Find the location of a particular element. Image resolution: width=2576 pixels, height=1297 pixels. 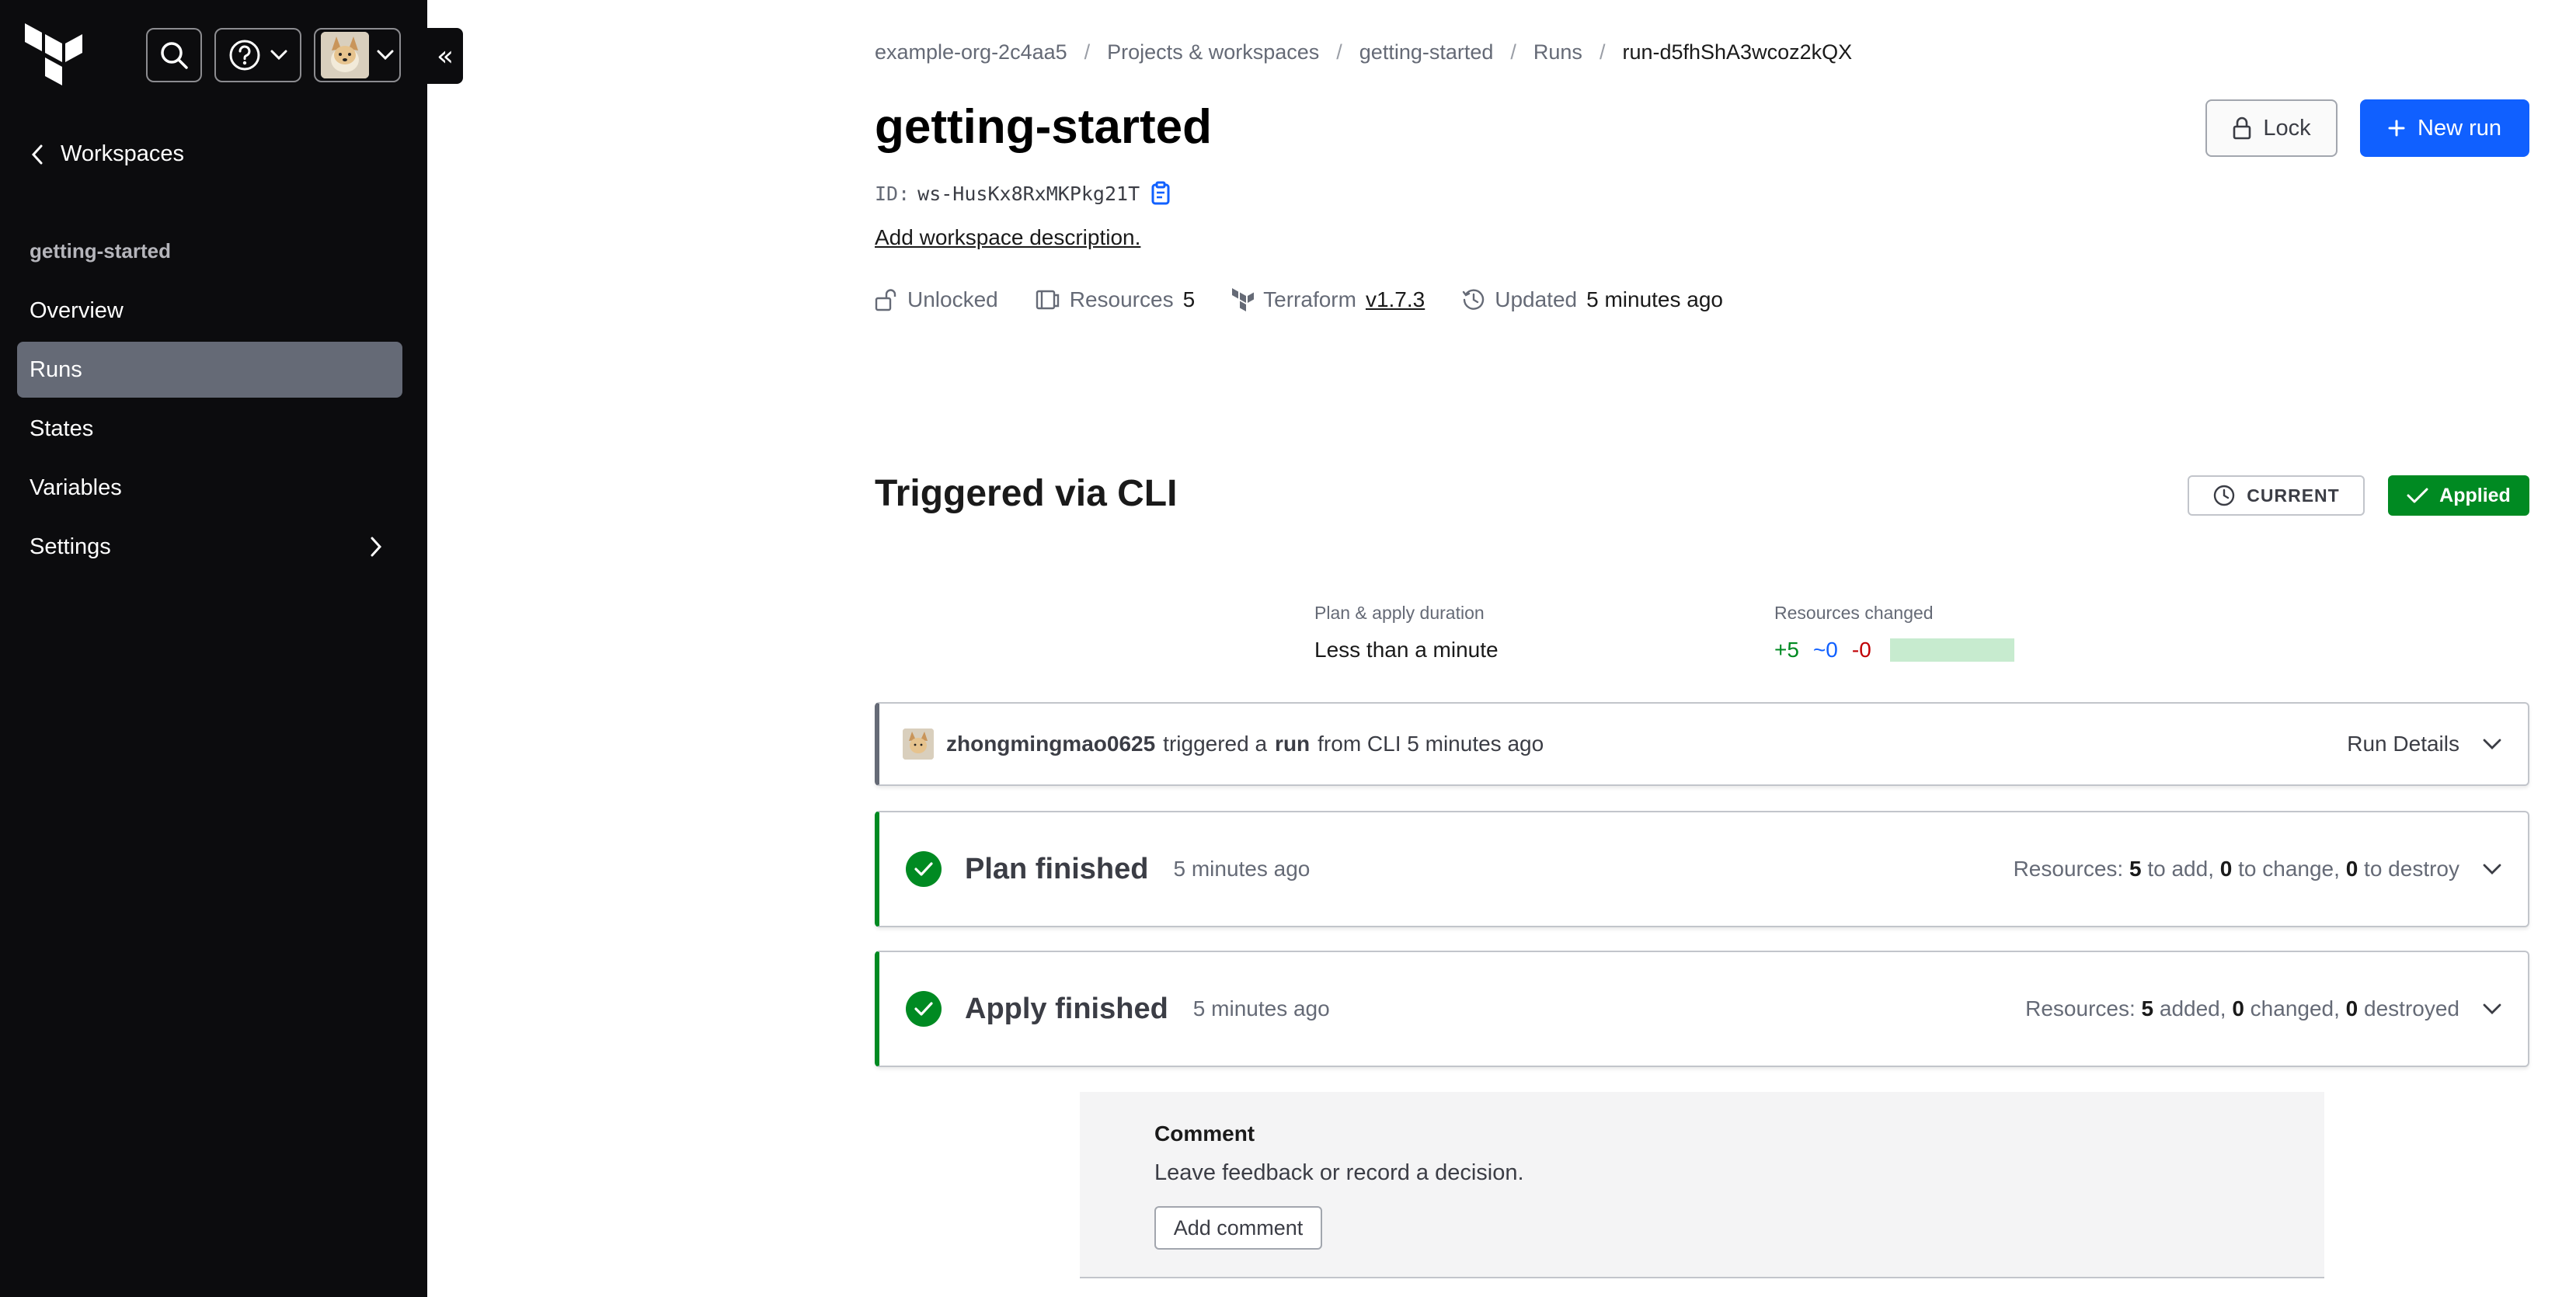

back-to-workspaces-link: Workspaces is located at coordinates (108, 154).